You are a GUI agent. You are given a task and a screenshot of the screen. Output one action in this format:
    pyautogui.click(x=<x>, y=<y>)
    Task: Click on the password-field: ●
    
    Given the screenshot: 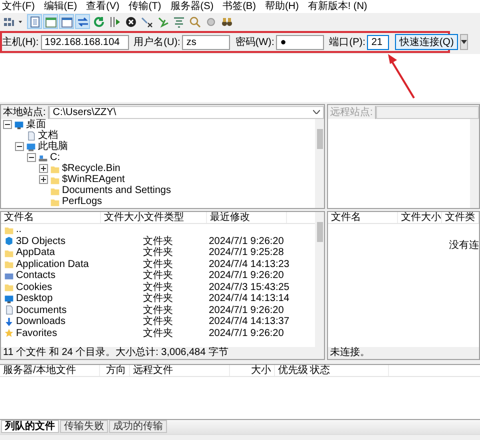 What is the action you would take?
    pyautogui.click(x=300, y=42)
    